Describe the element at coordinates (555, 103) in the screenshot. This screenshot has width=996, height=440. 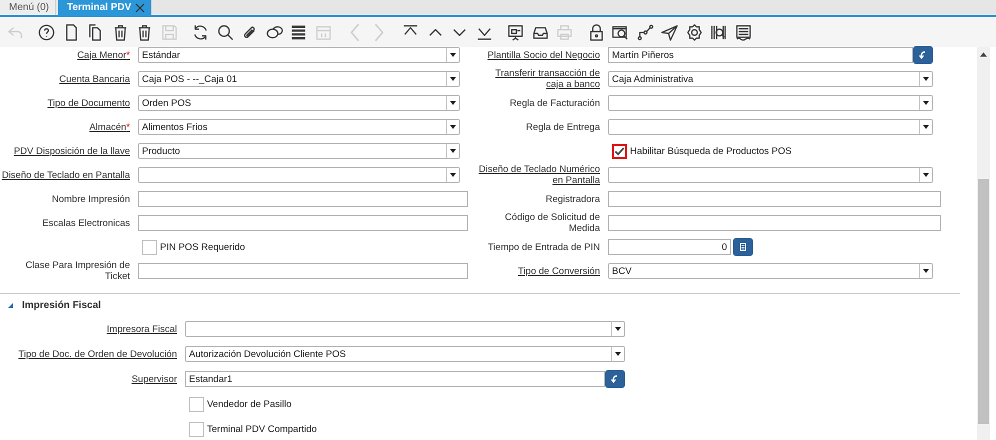
I see `field-label: Regla de Facturación` at that location.